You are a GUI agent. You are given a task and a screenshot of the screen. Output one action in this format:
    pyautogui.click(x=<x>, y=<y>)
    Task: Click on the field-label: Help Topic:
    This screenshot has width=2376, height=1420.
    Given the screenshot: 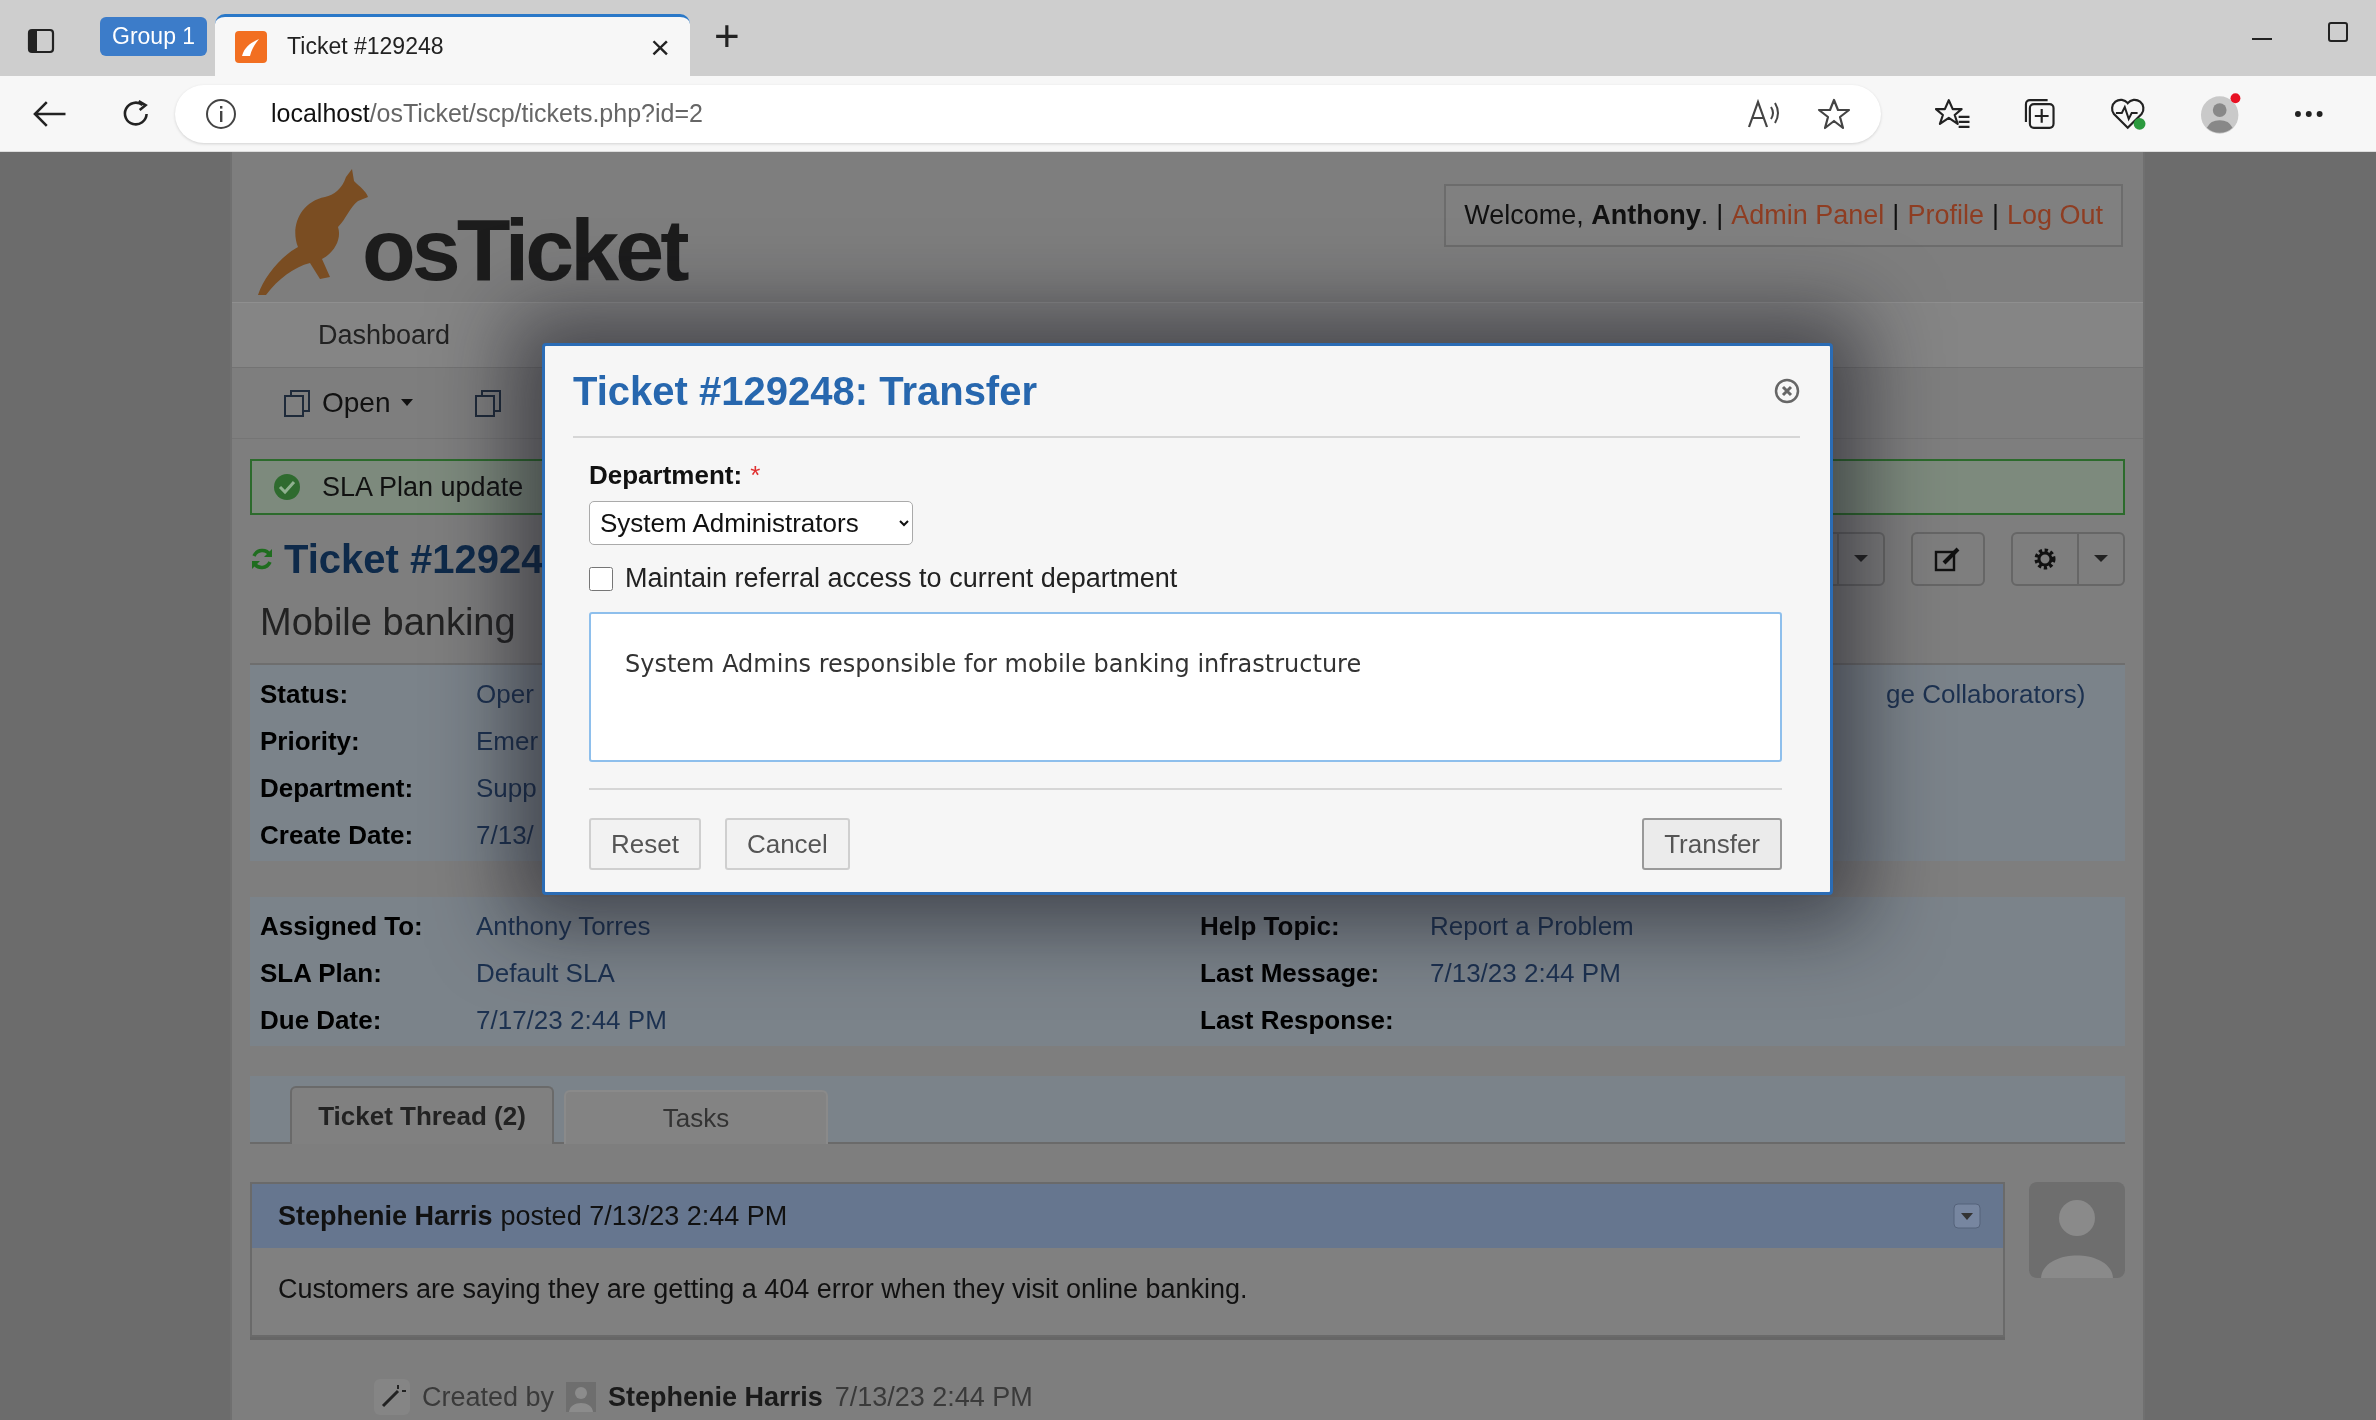 What is the action you would take?
    pyautogui.click(x=1270, y=926)
    